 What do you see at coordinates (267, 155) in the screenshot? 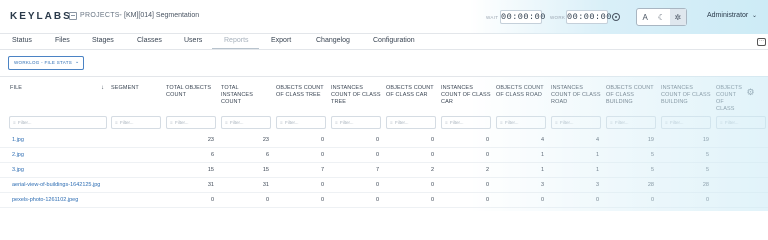
I see `cell-total-instances: 6` at bounding box center [267, 155].